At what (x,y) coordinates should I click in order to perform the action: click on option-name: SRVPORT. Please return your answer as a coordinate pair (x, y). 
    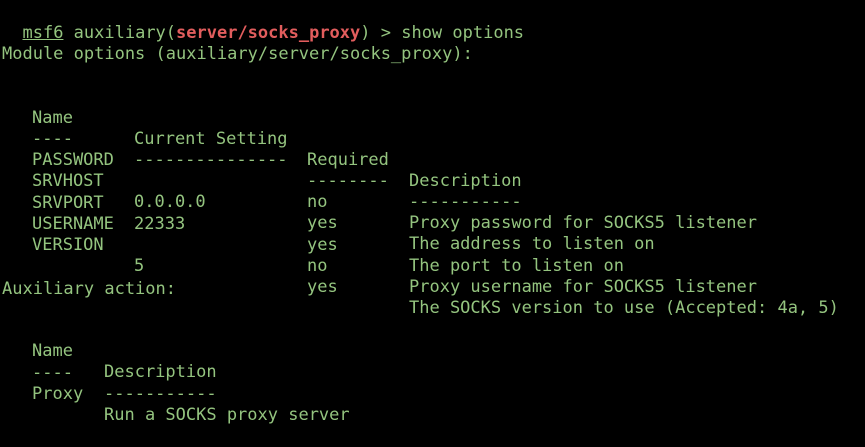
    Looking at the image, I should click on (68, 203).